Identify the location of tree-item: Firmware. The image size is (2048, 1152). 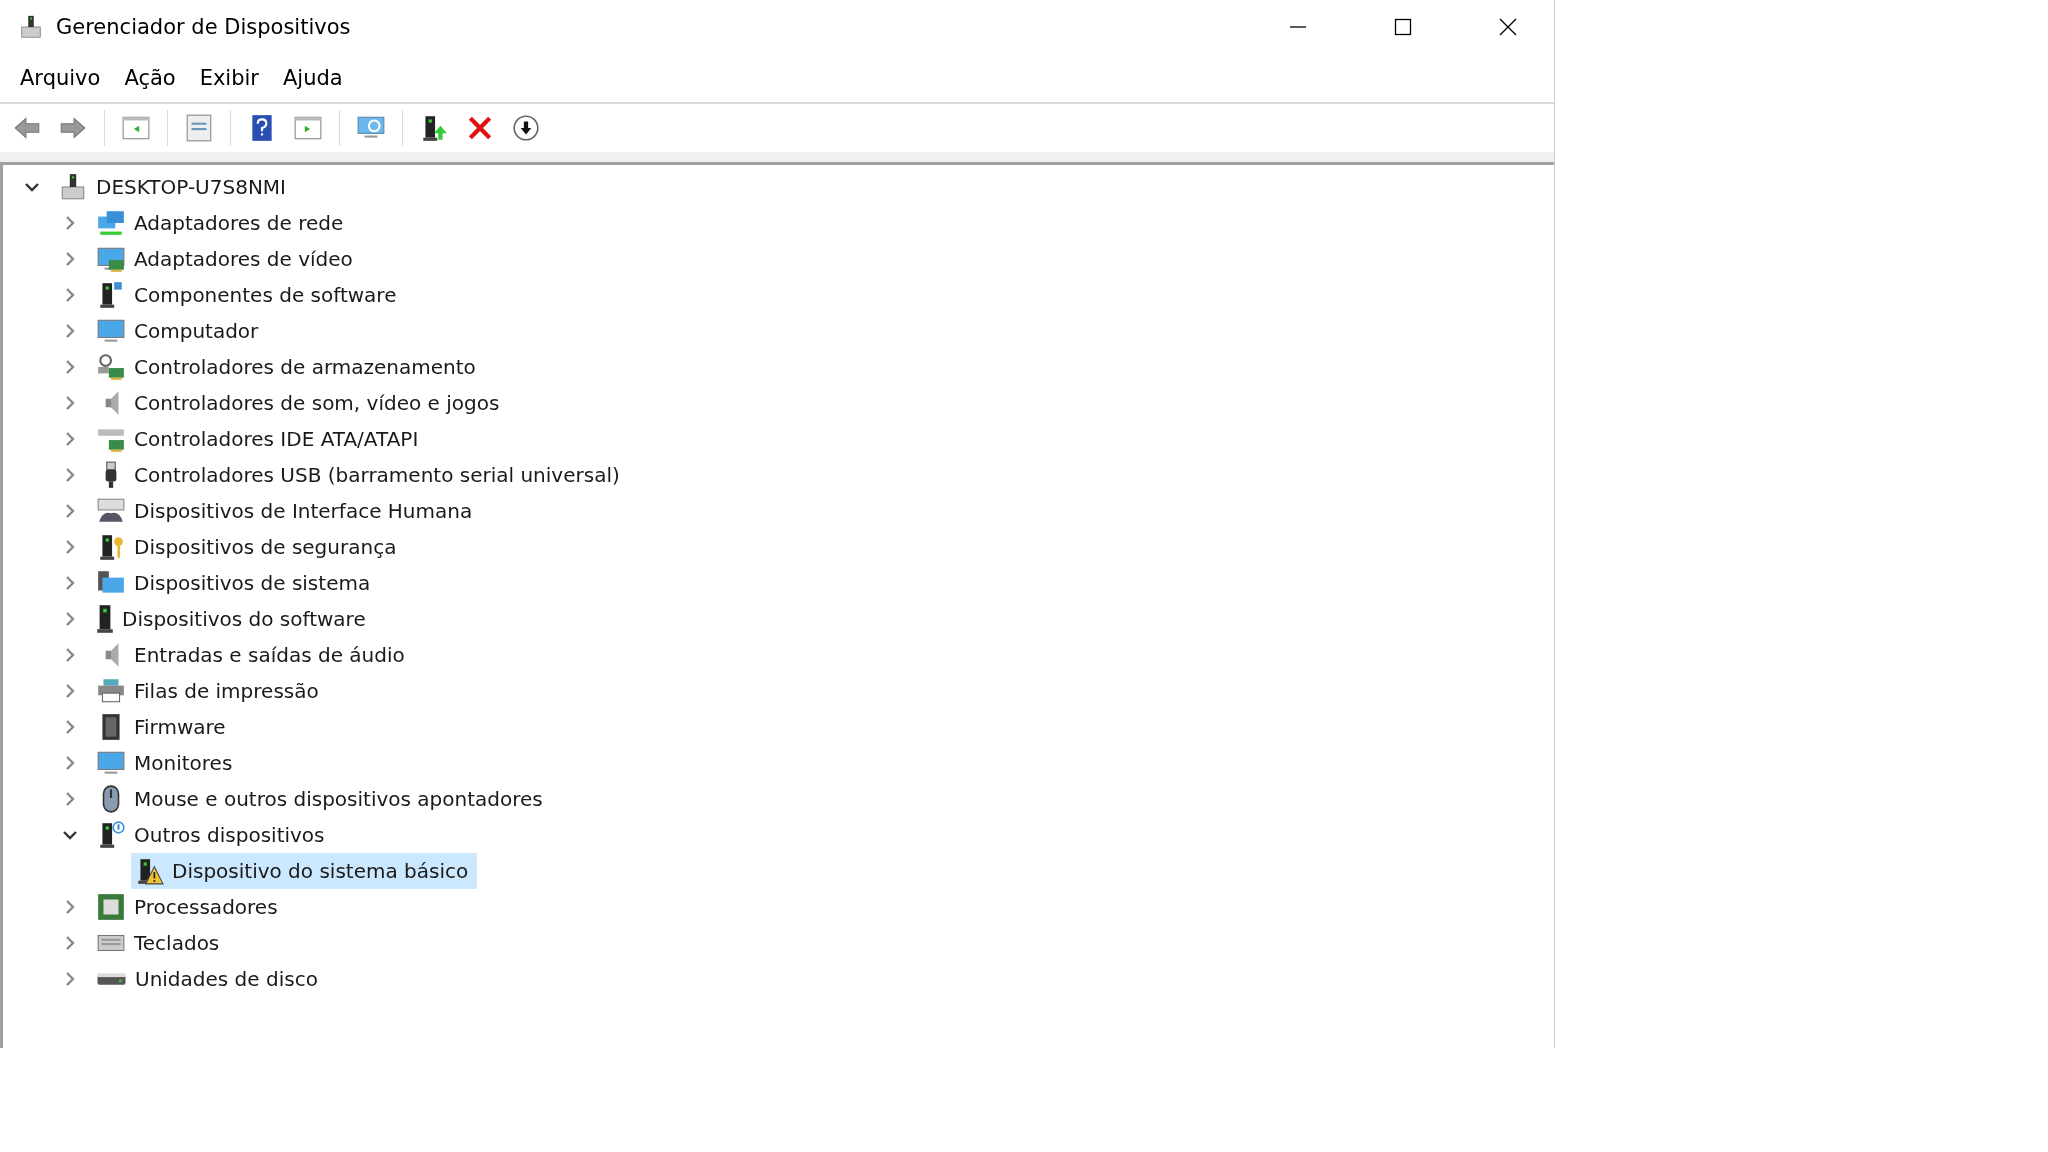
(164, 727).